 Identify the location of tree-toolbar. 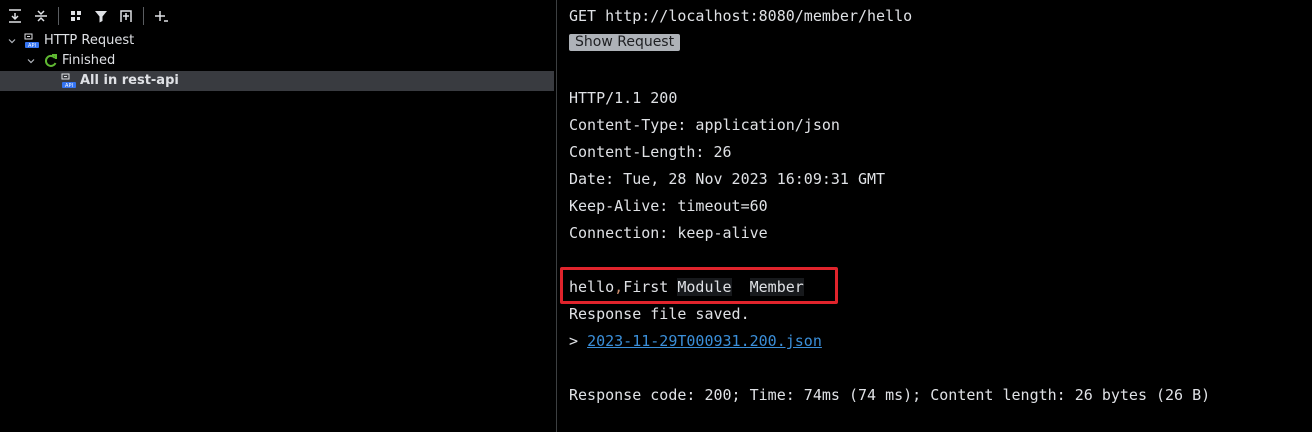
(278, 16).